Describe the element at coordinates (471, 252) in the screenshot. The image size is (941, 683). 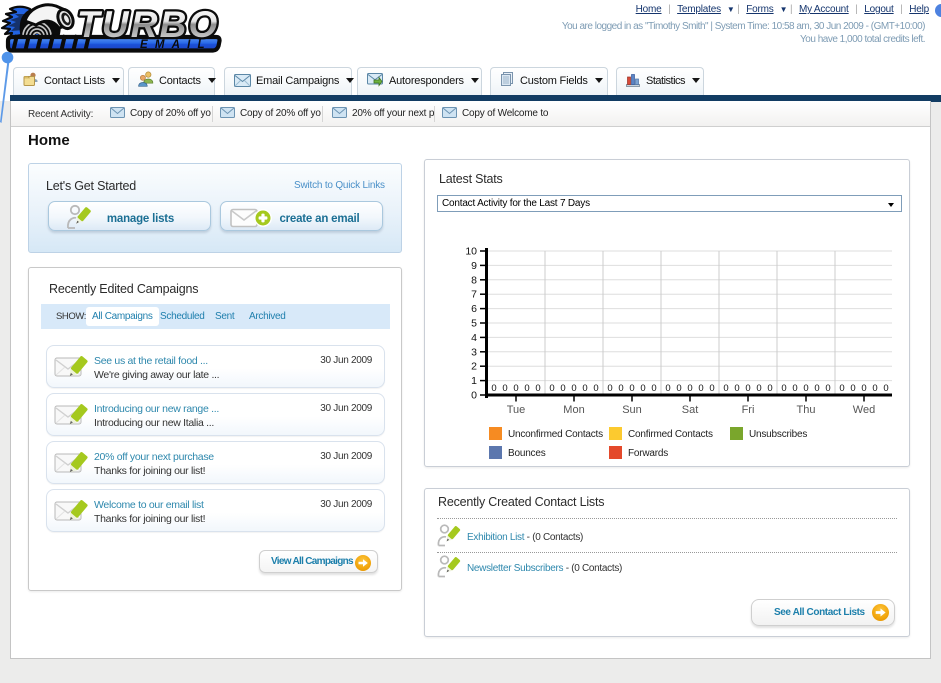
I see `svg-text: 10` at that location.